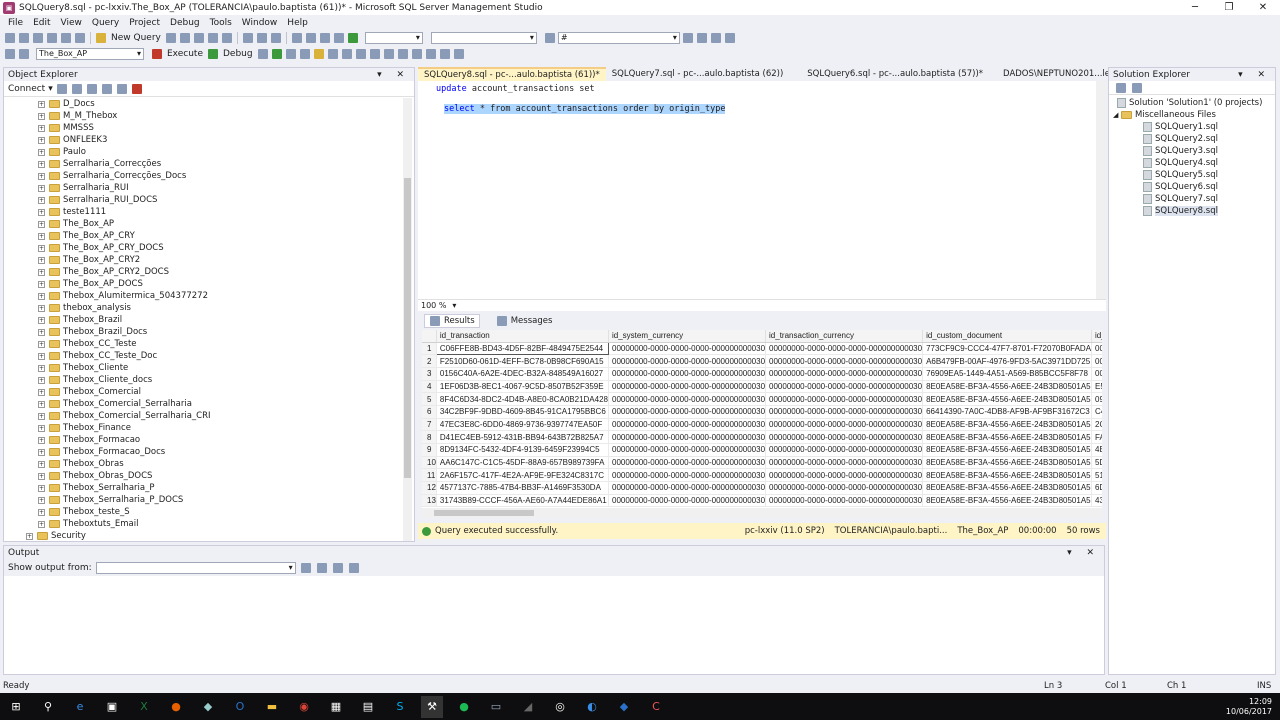 The height and width of the screenshot is (720, 1280). I want to click on cut-icon, so click(247, 38).